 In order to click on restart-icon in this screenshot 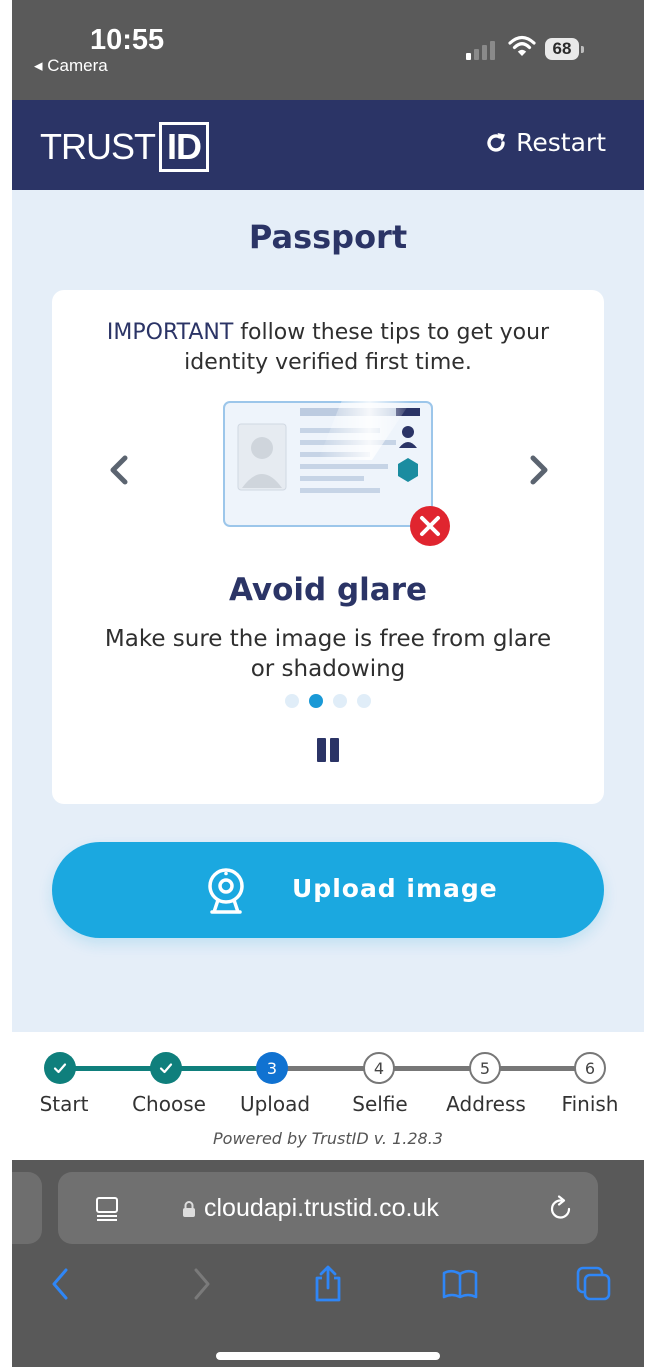, I will do `click(496, 142)`.